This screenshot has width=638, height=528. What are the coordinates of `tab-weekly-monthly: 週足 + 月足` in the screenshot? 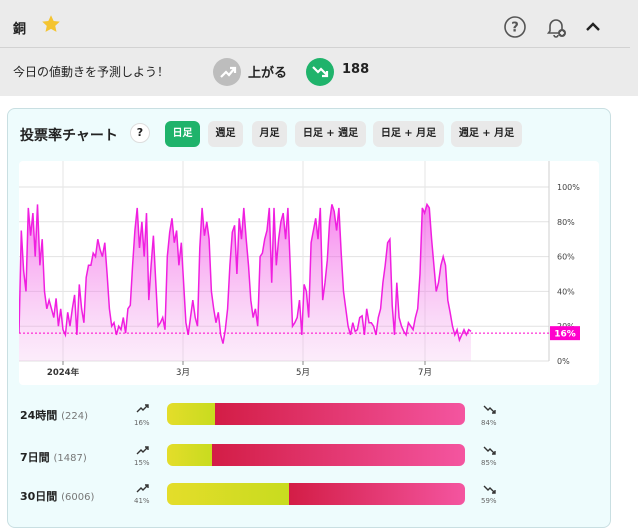 It's located at (486, 134).